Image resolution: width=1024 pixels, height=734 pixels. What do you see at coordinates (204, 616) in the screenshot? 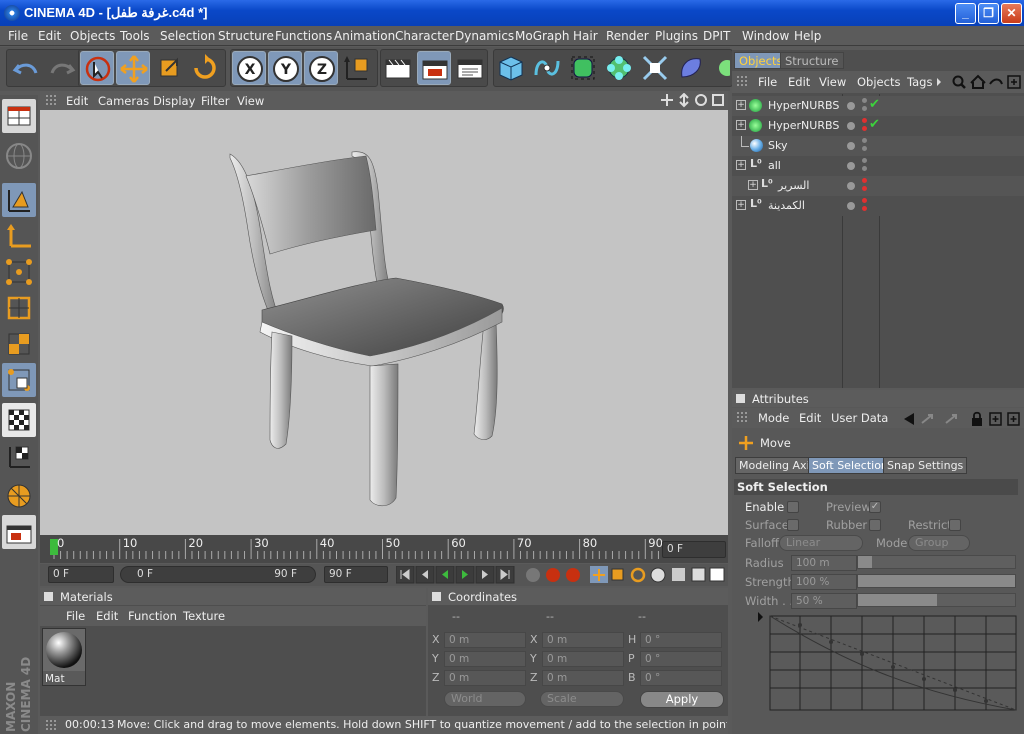
I see `materials-menu-texture: Texture` at bounding box center [204, 616].